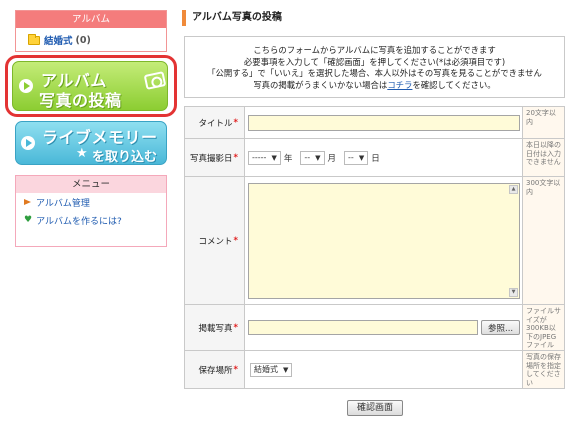 The image size is (580, 430). I want to click on title-input, so click(384, 122).